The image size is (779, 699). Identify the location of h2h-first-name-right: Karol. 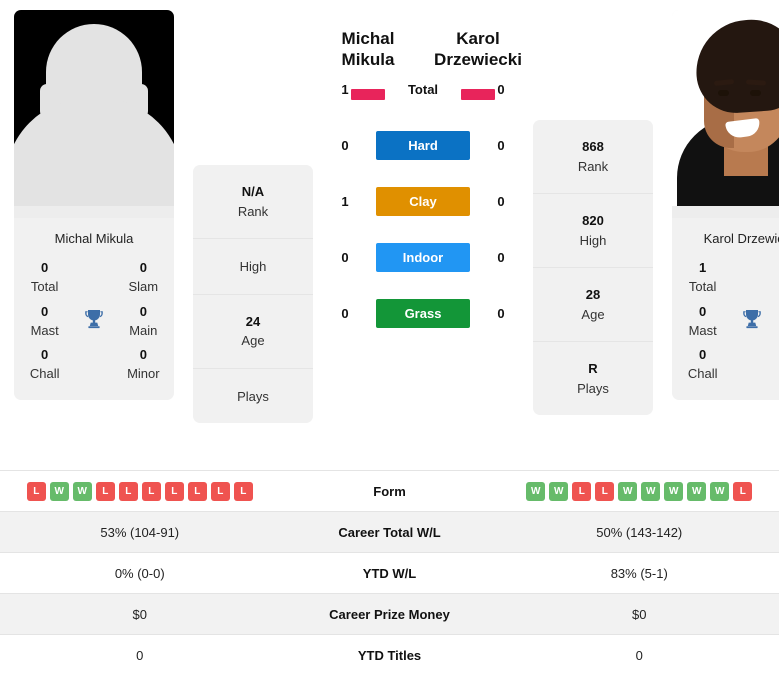
(478, 38).